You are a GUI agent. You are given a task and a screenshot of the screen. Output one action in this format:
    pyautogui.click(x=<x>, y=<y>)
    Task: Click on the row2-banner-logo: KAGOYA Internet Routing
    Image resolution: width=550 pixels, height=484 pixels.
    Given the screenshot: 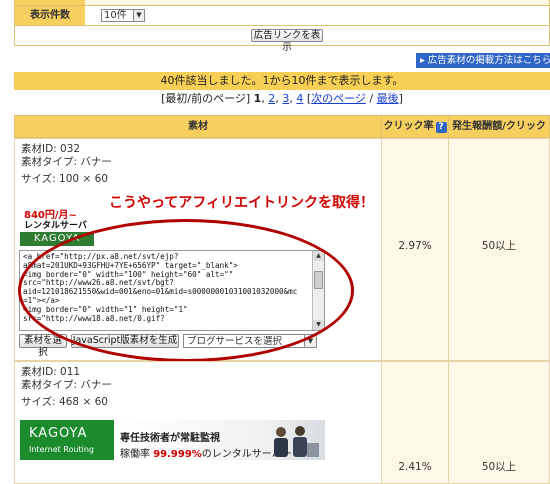 What is the action you would take?
    pyautogui.click(x=67, y=440)
    